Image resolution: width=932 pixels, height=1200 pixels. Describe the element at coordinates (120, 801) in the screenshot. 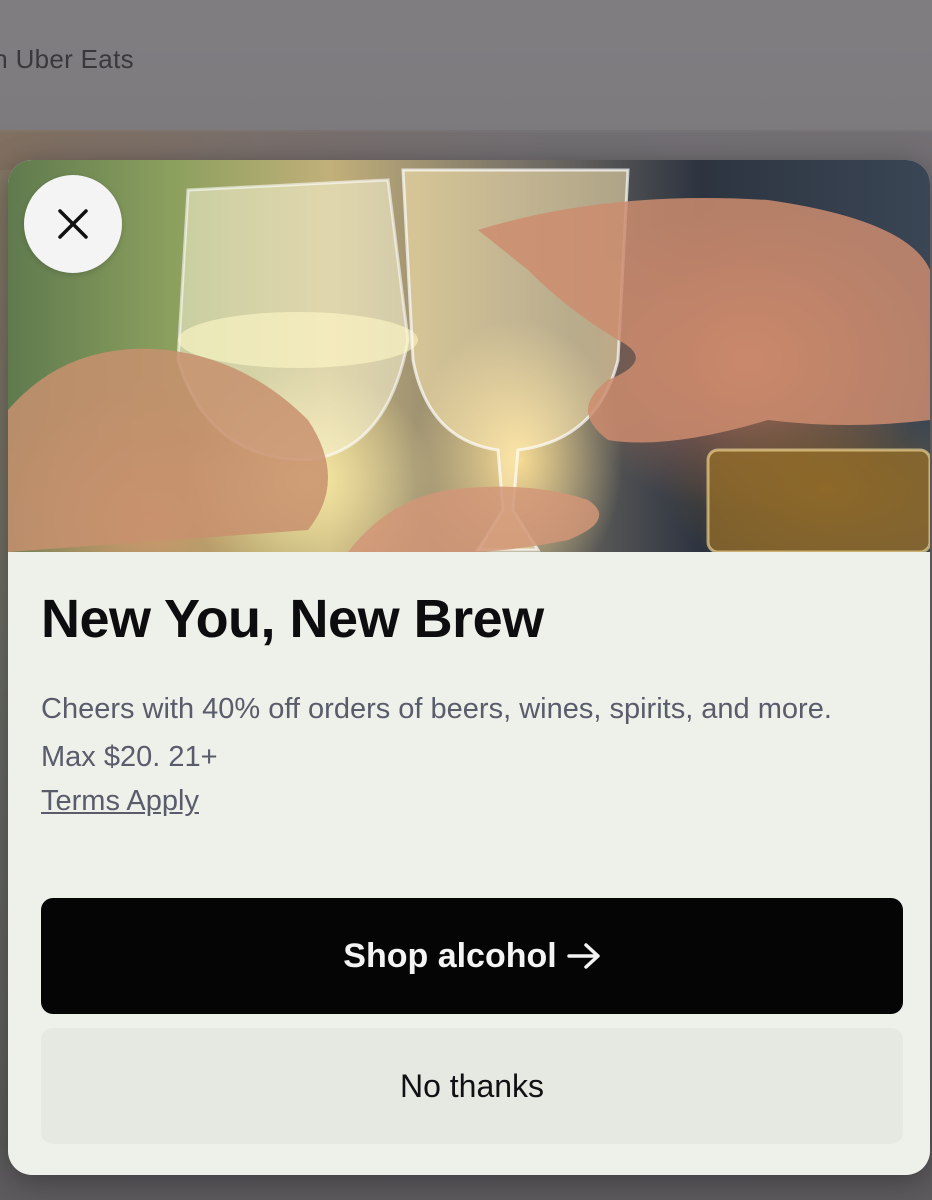

I see `terms-link: Terms Apply` at that location.